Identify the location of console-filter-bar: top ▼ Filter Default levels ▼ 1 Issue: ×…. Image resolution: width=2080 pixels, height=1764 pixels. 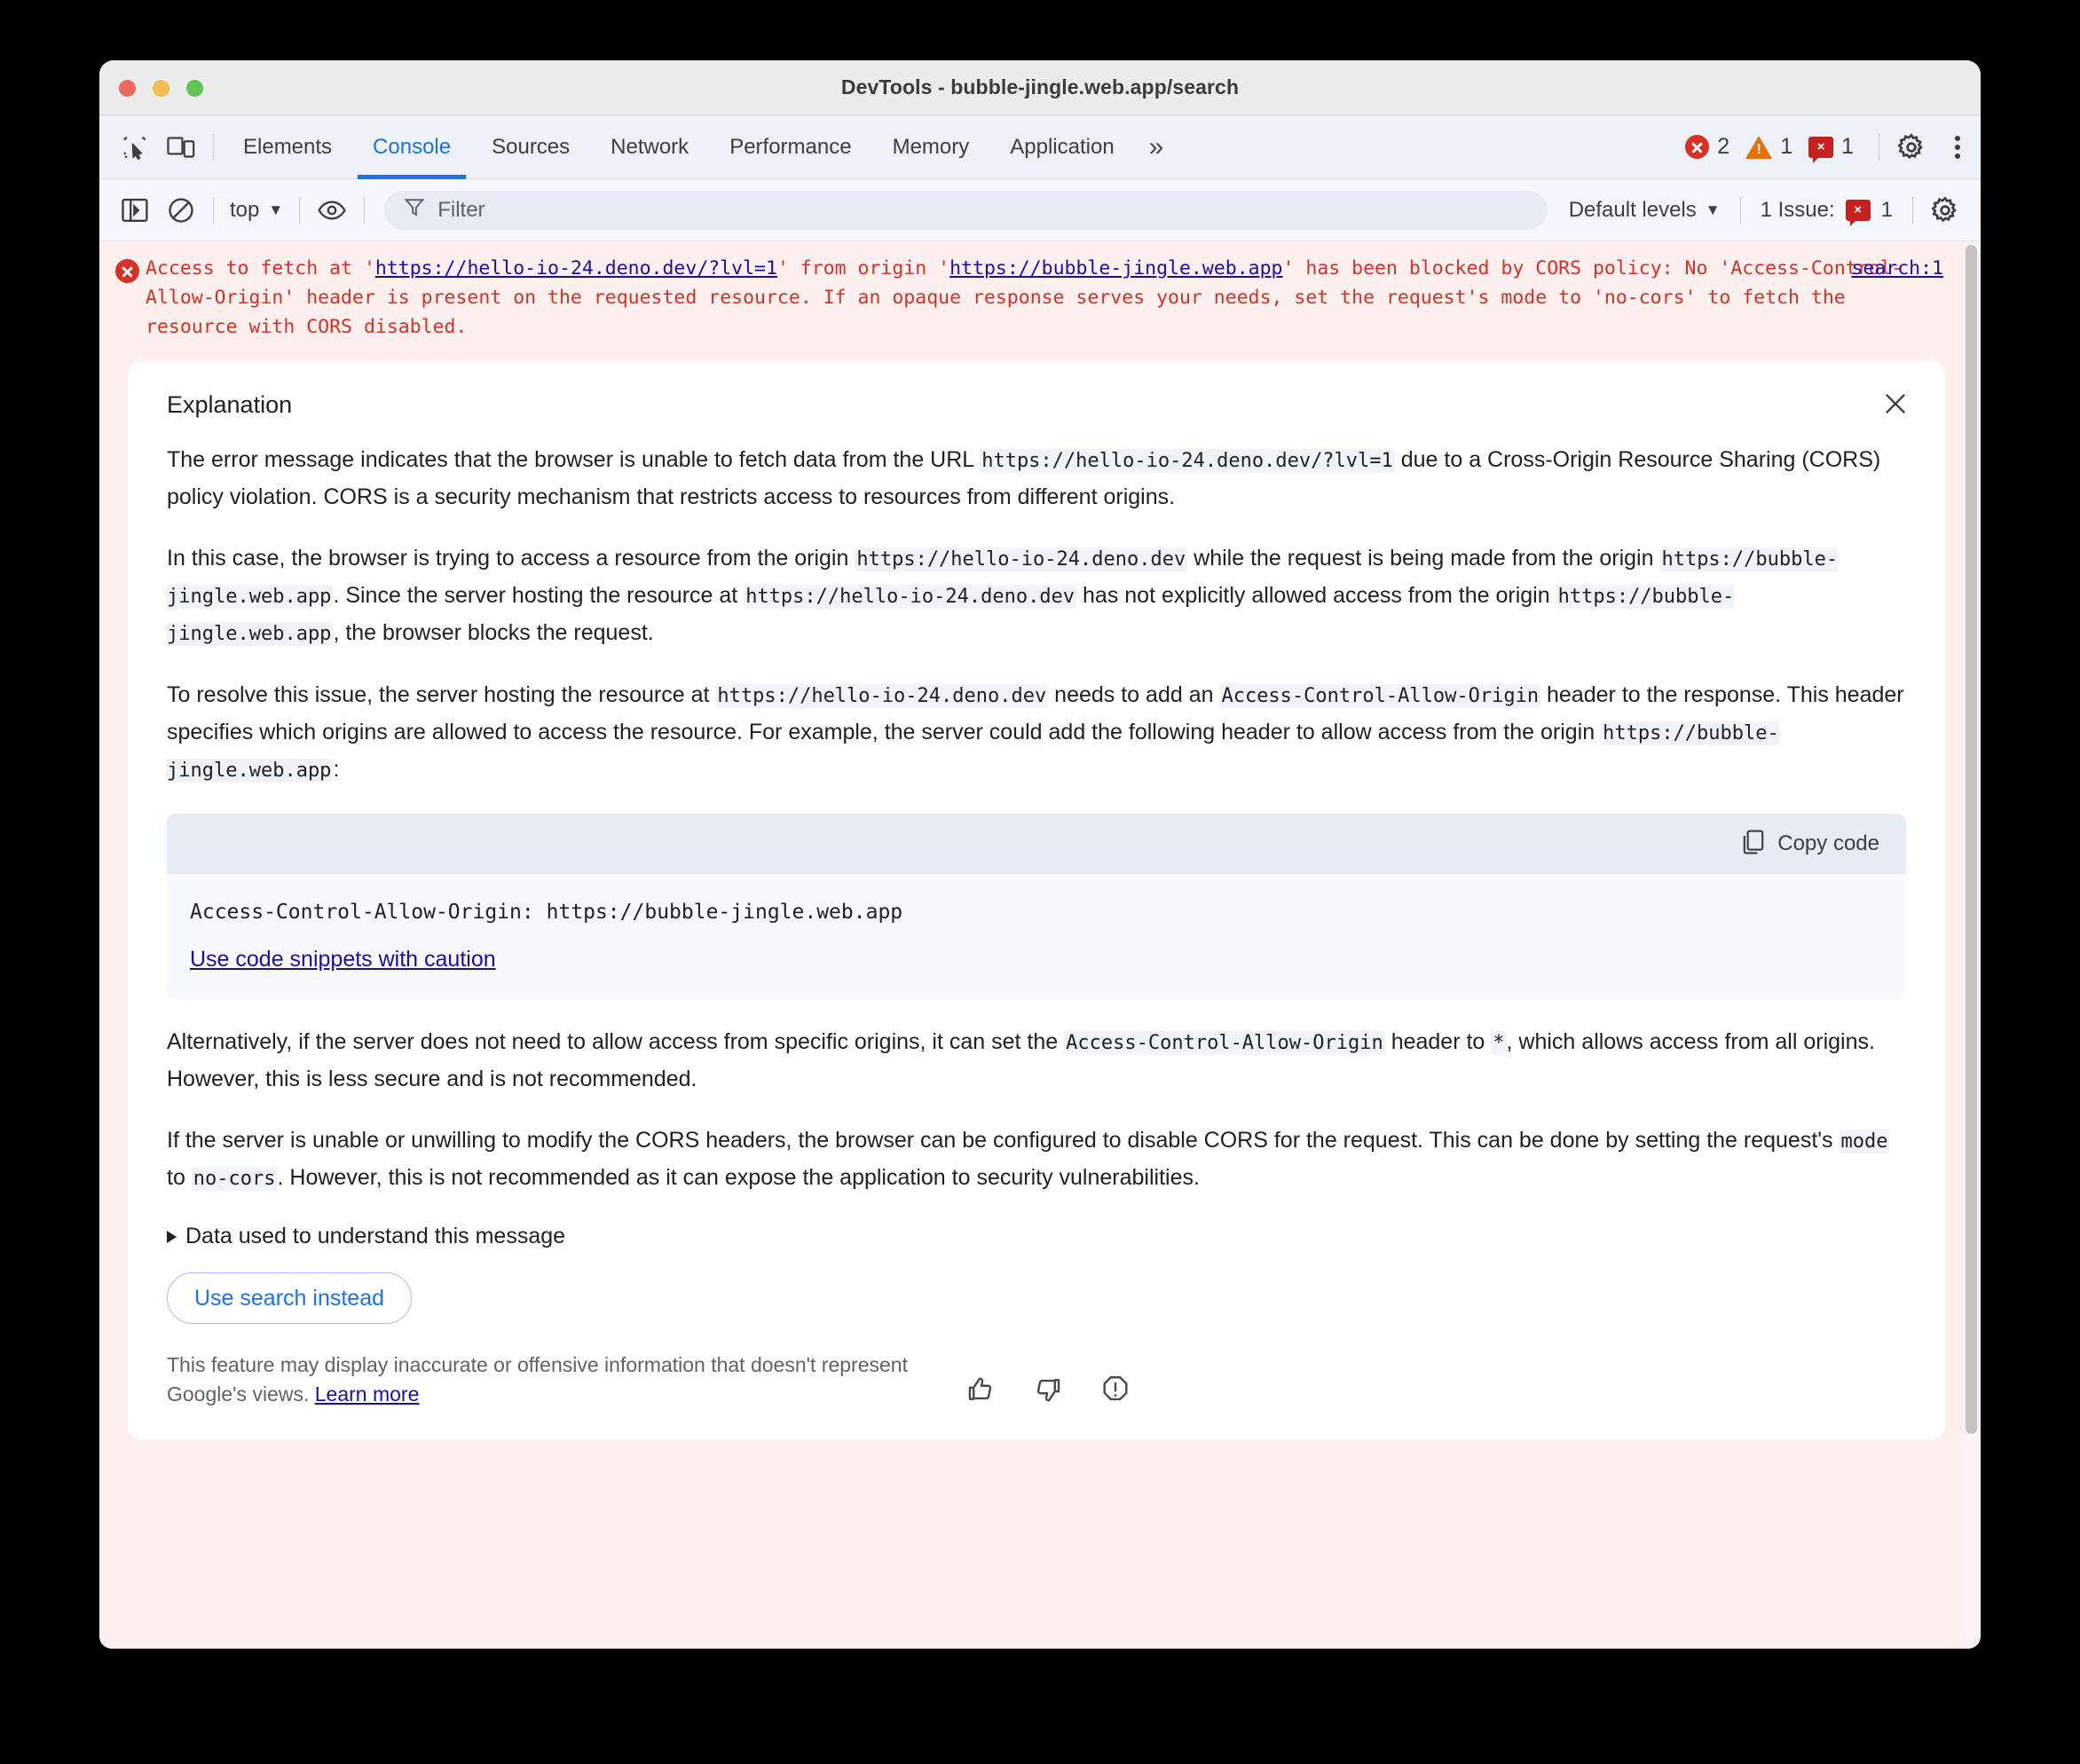
(1040, 210).